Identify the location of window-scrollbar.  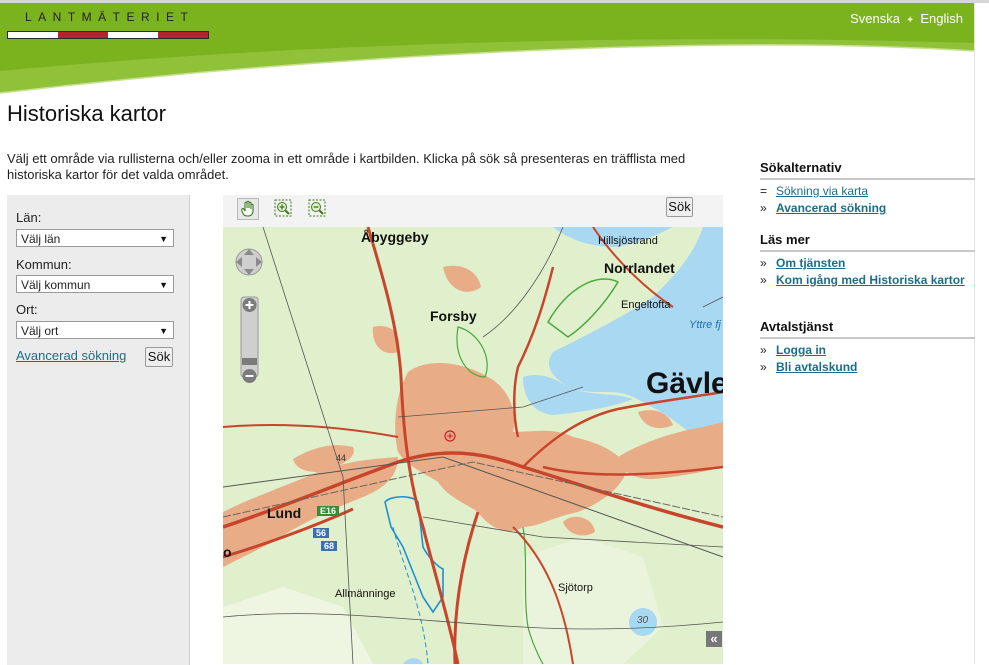
(981, 333).